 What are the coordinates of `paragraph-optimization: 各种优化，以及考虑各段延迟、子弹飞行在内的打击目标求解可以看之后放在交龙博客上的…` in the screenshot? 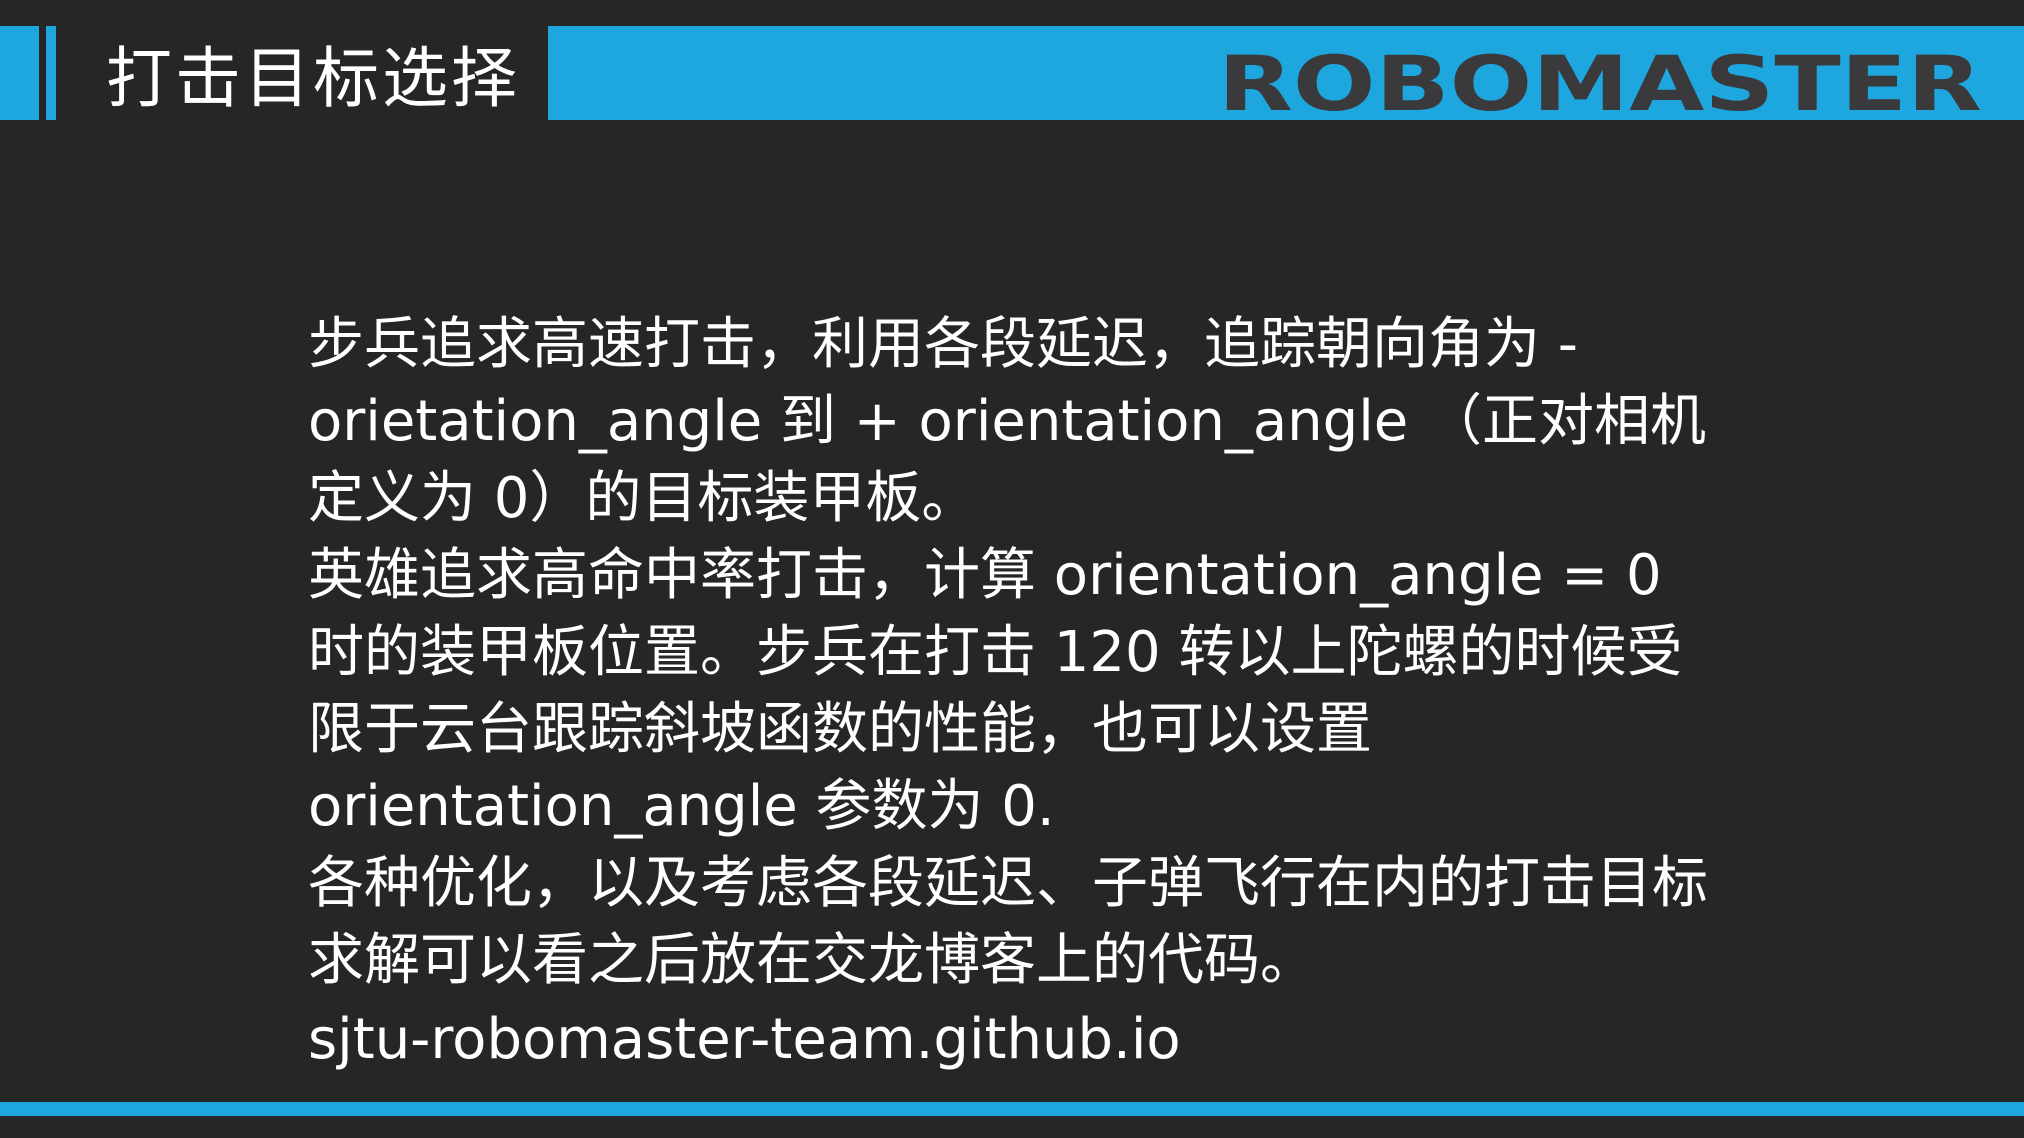 It's located at (1008, 922).